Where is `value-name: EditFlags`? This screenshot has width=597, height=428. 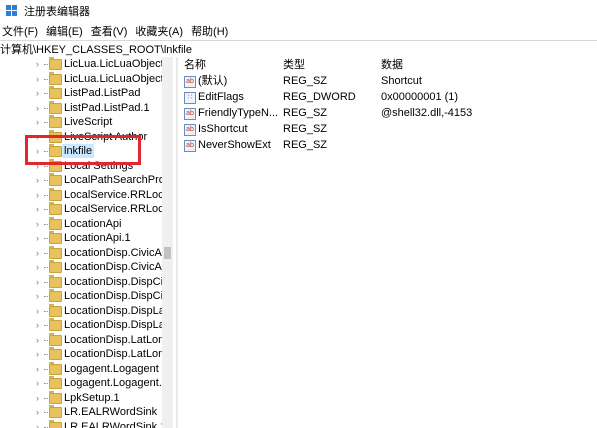
value-name: EditFlags is located at coordinates (221, 97).